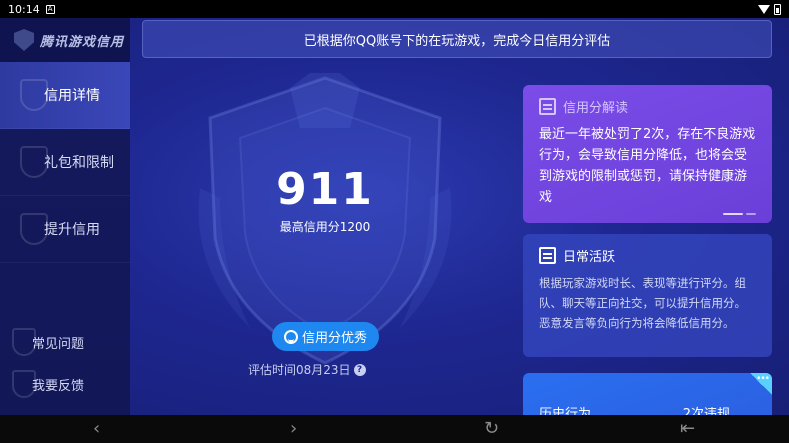 This screenshot has width=789, height=443. I want to click on forward-icon: ›, so click(293, 429).